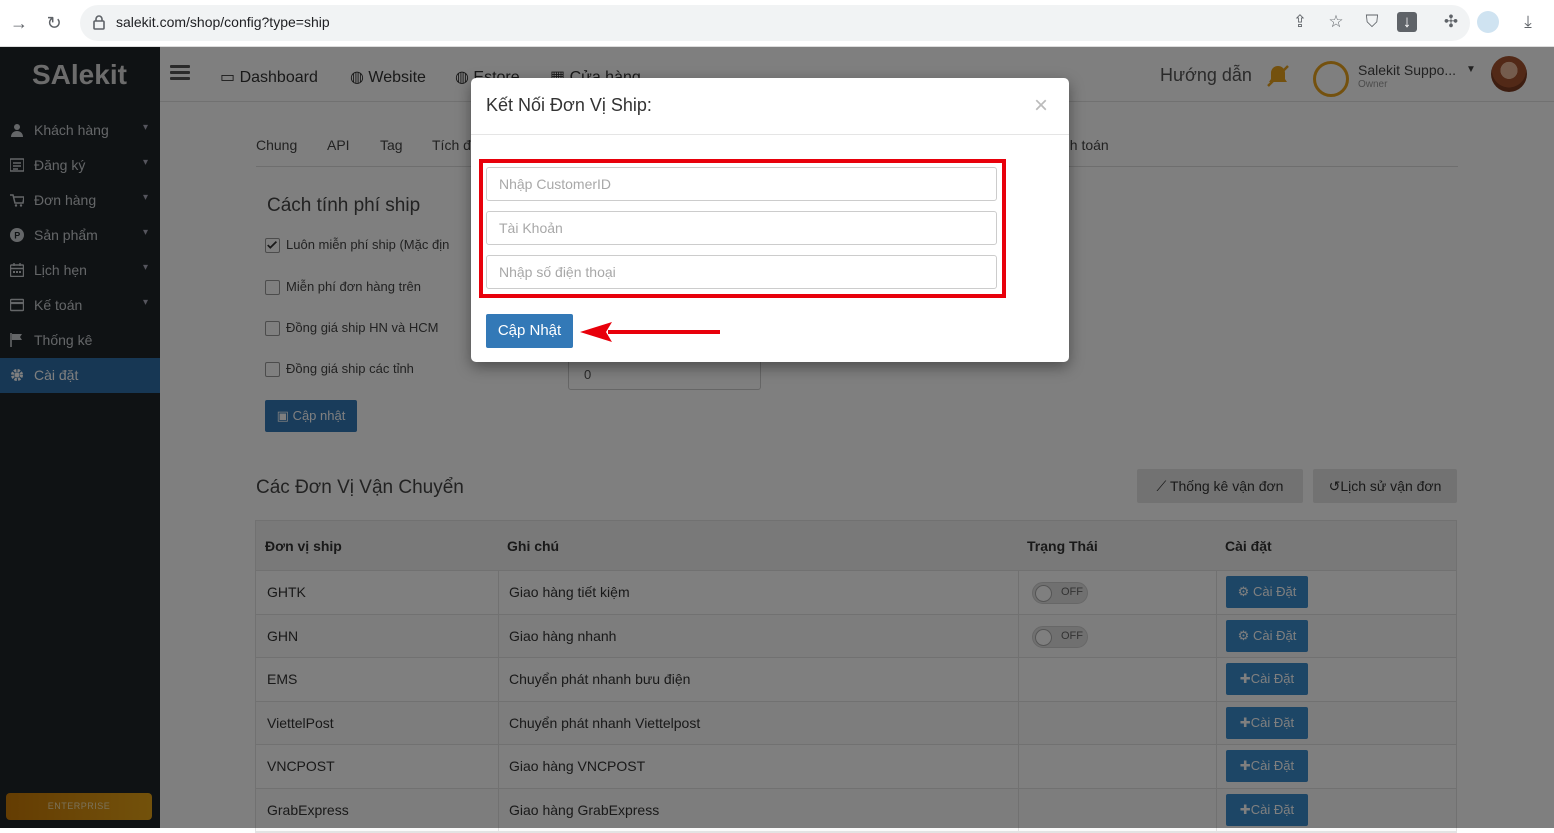 This screenshot has height=833, width=1554. Describe the element at coordinates (54, 23) in the screenshot. I see `reload-icon: ↻` at that location.